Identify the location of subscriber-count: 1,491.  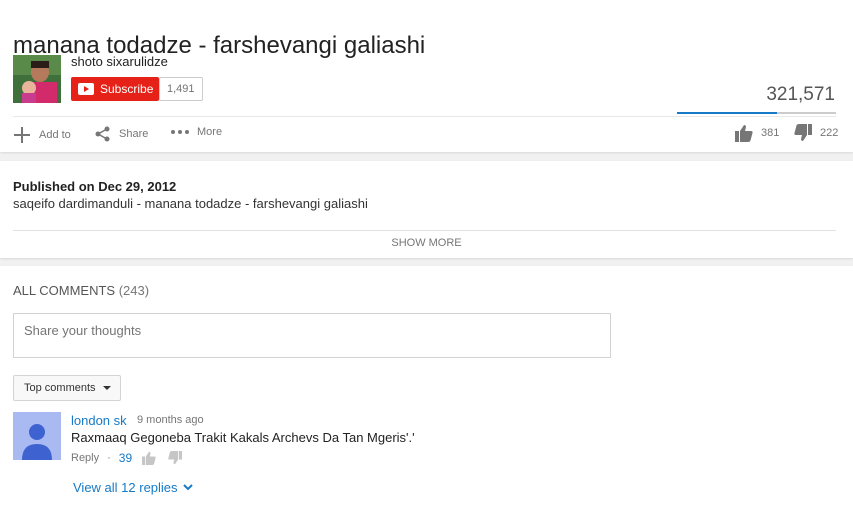
(181, 89).